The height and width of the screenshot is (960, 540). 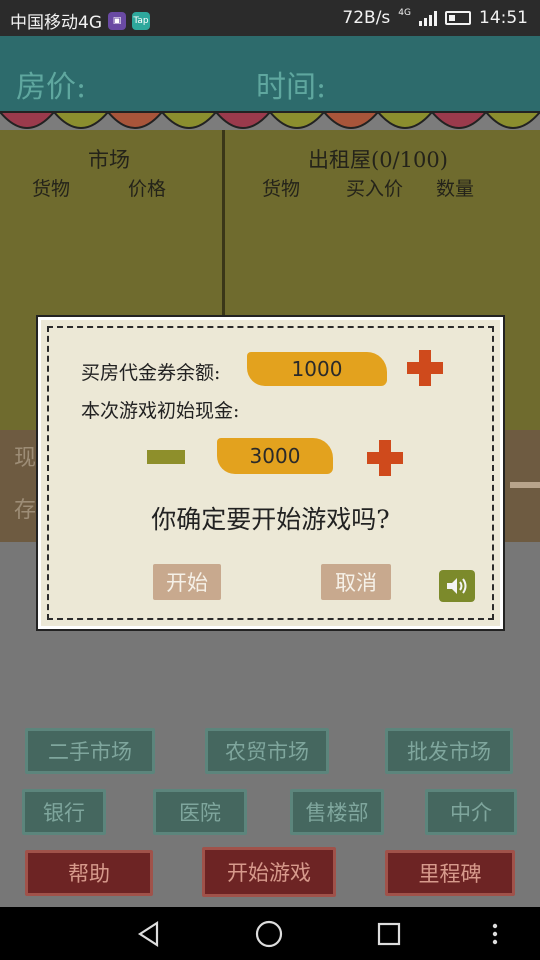 I want to click on battery-icon, so click(x=458, y=18).